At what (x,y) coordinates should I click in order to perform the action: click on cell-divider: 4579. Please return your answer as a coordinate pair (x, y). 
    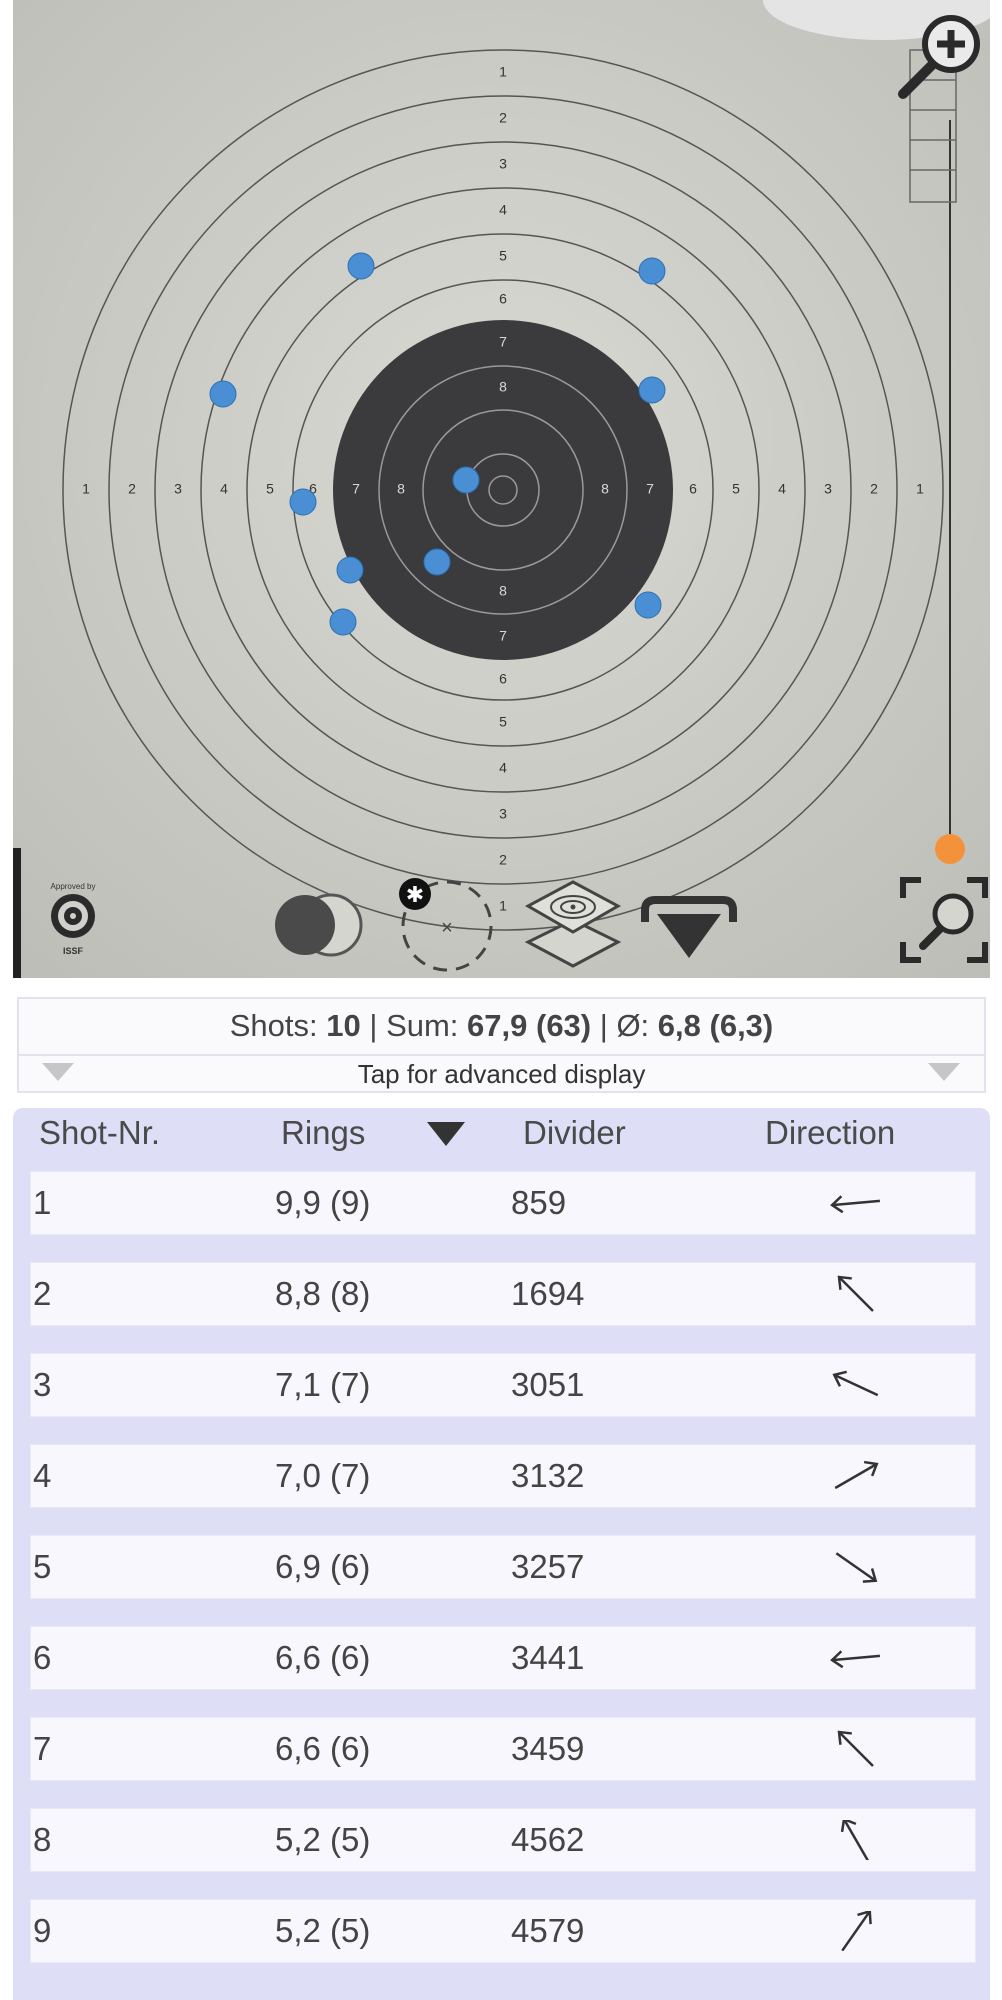
    Looking at the image, I should click on (548, 1930).